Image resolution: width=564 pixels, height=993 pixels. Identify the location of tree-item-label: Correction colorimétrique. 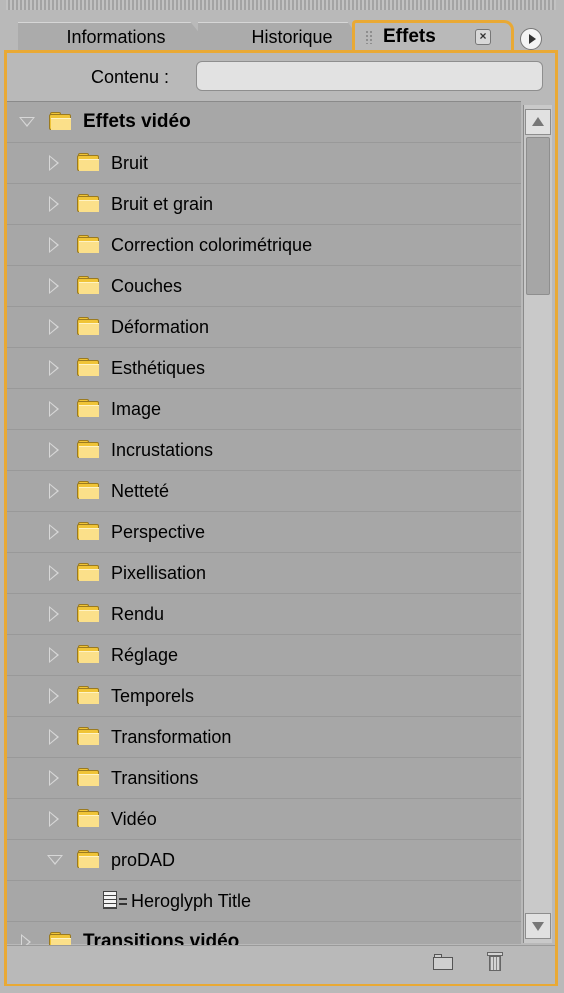
(212, 245).